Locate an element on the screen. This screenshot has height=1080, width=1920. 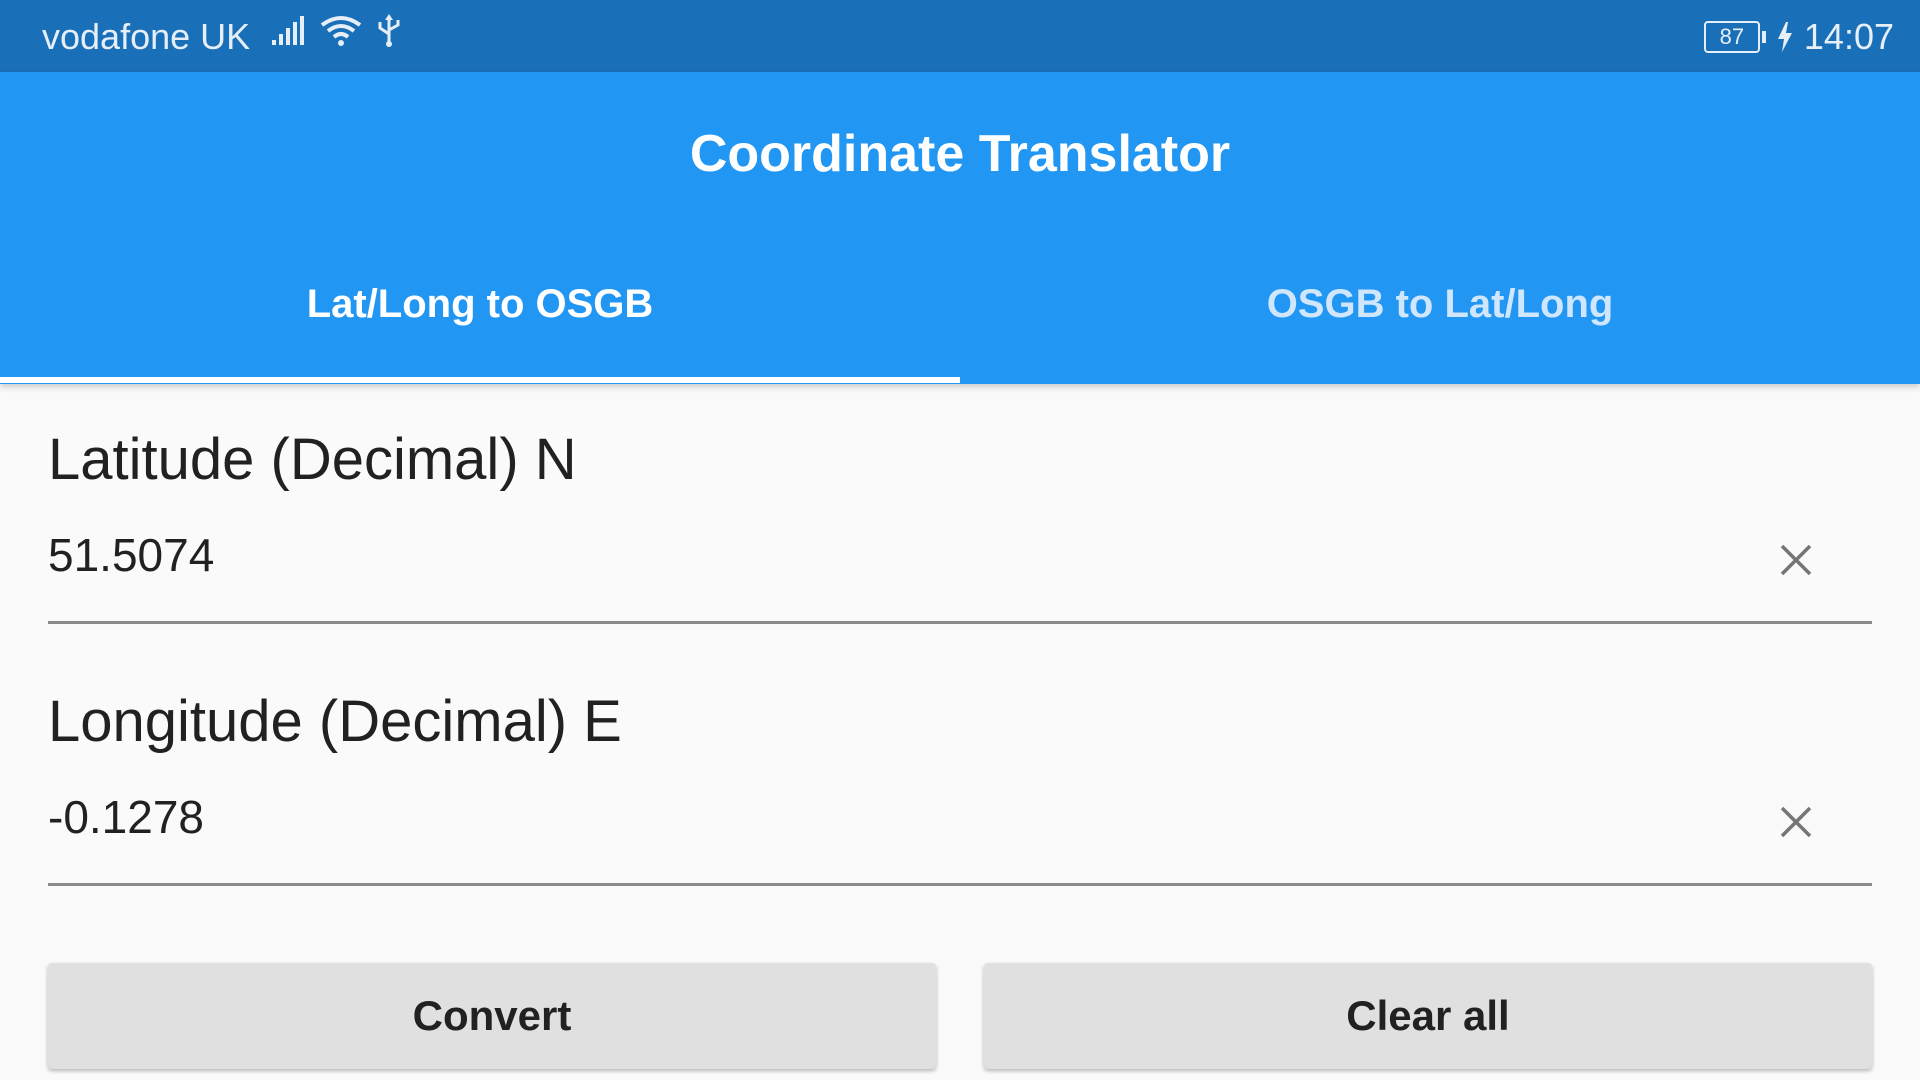
wifi-icon is located at coordinates (341, 31).